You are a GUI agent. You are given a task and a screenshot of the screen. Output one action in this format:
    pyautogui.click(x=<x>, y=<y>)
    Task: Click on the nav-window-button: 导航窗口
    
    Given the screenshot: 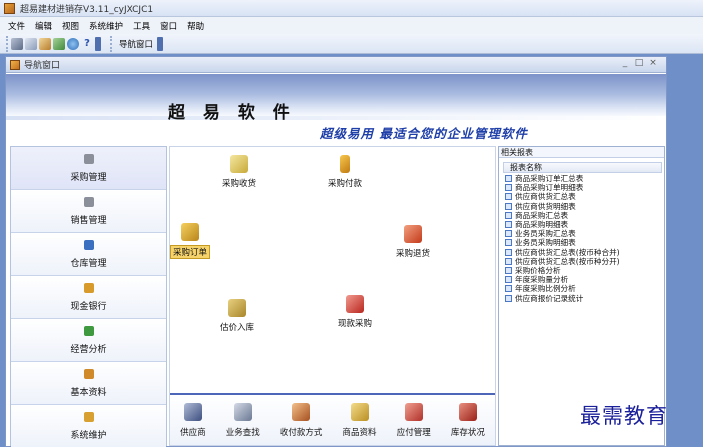 What is the action you would take?
    pyautogui.click(x=136, y=44)
    